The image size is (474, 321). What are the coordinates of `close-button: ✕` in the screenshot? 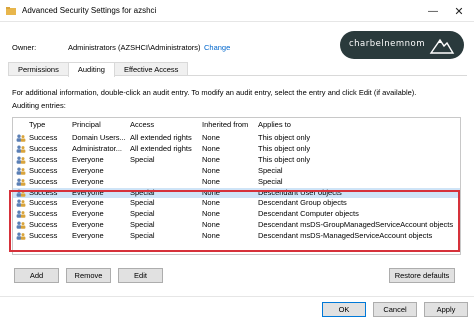 It's located at (459, 11).